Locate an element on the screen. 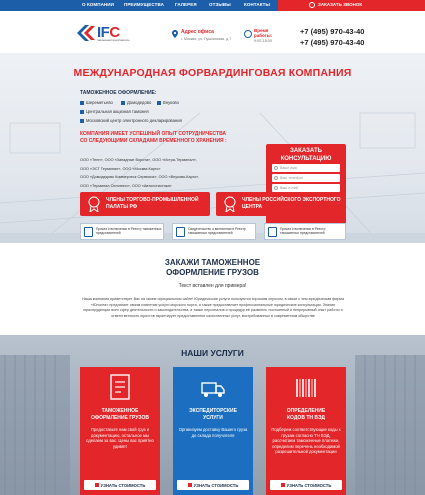 This screenshot has height=495, width=425. member-banner-export: ЧЛЕНЫ РОССИЙСКОГО ЭКСПОРТНОГО ЦЕНТРА is located at coordinates (281, 204).